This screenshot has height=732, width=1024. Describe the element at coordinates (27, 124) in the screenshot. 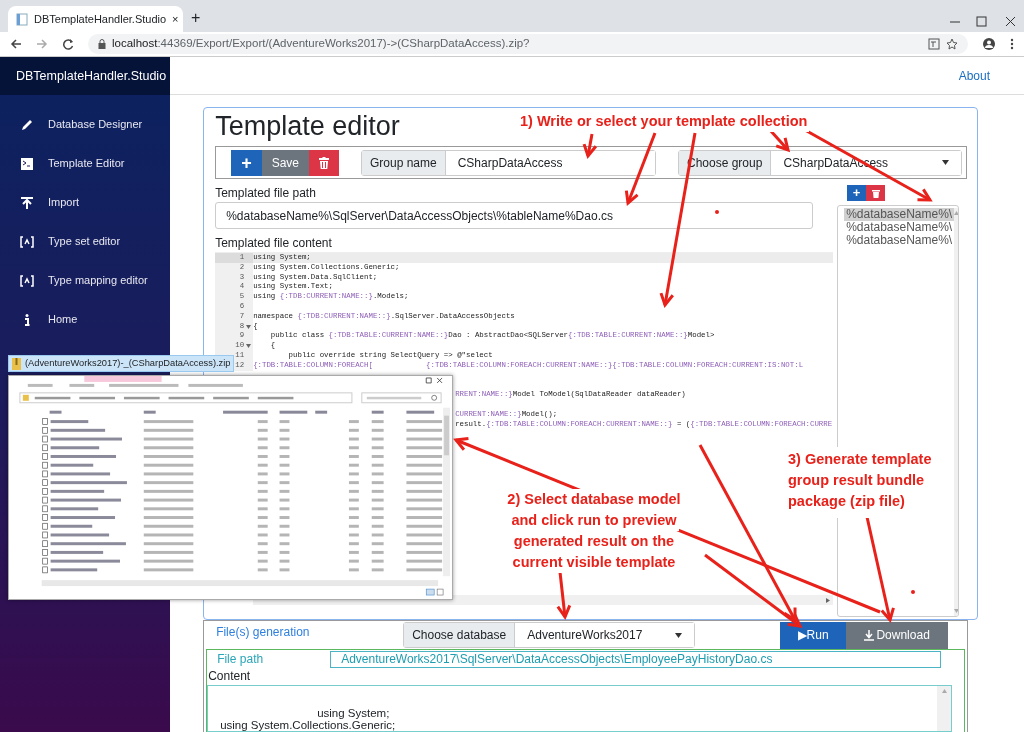

I see `pencil-icon` at that location.